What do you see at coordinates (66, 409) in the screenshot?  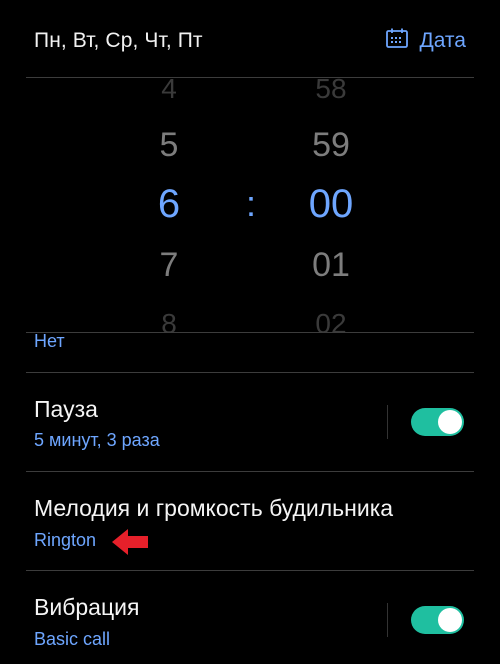 I see `pause-title: Пауза` at bounding box center [66, 409].